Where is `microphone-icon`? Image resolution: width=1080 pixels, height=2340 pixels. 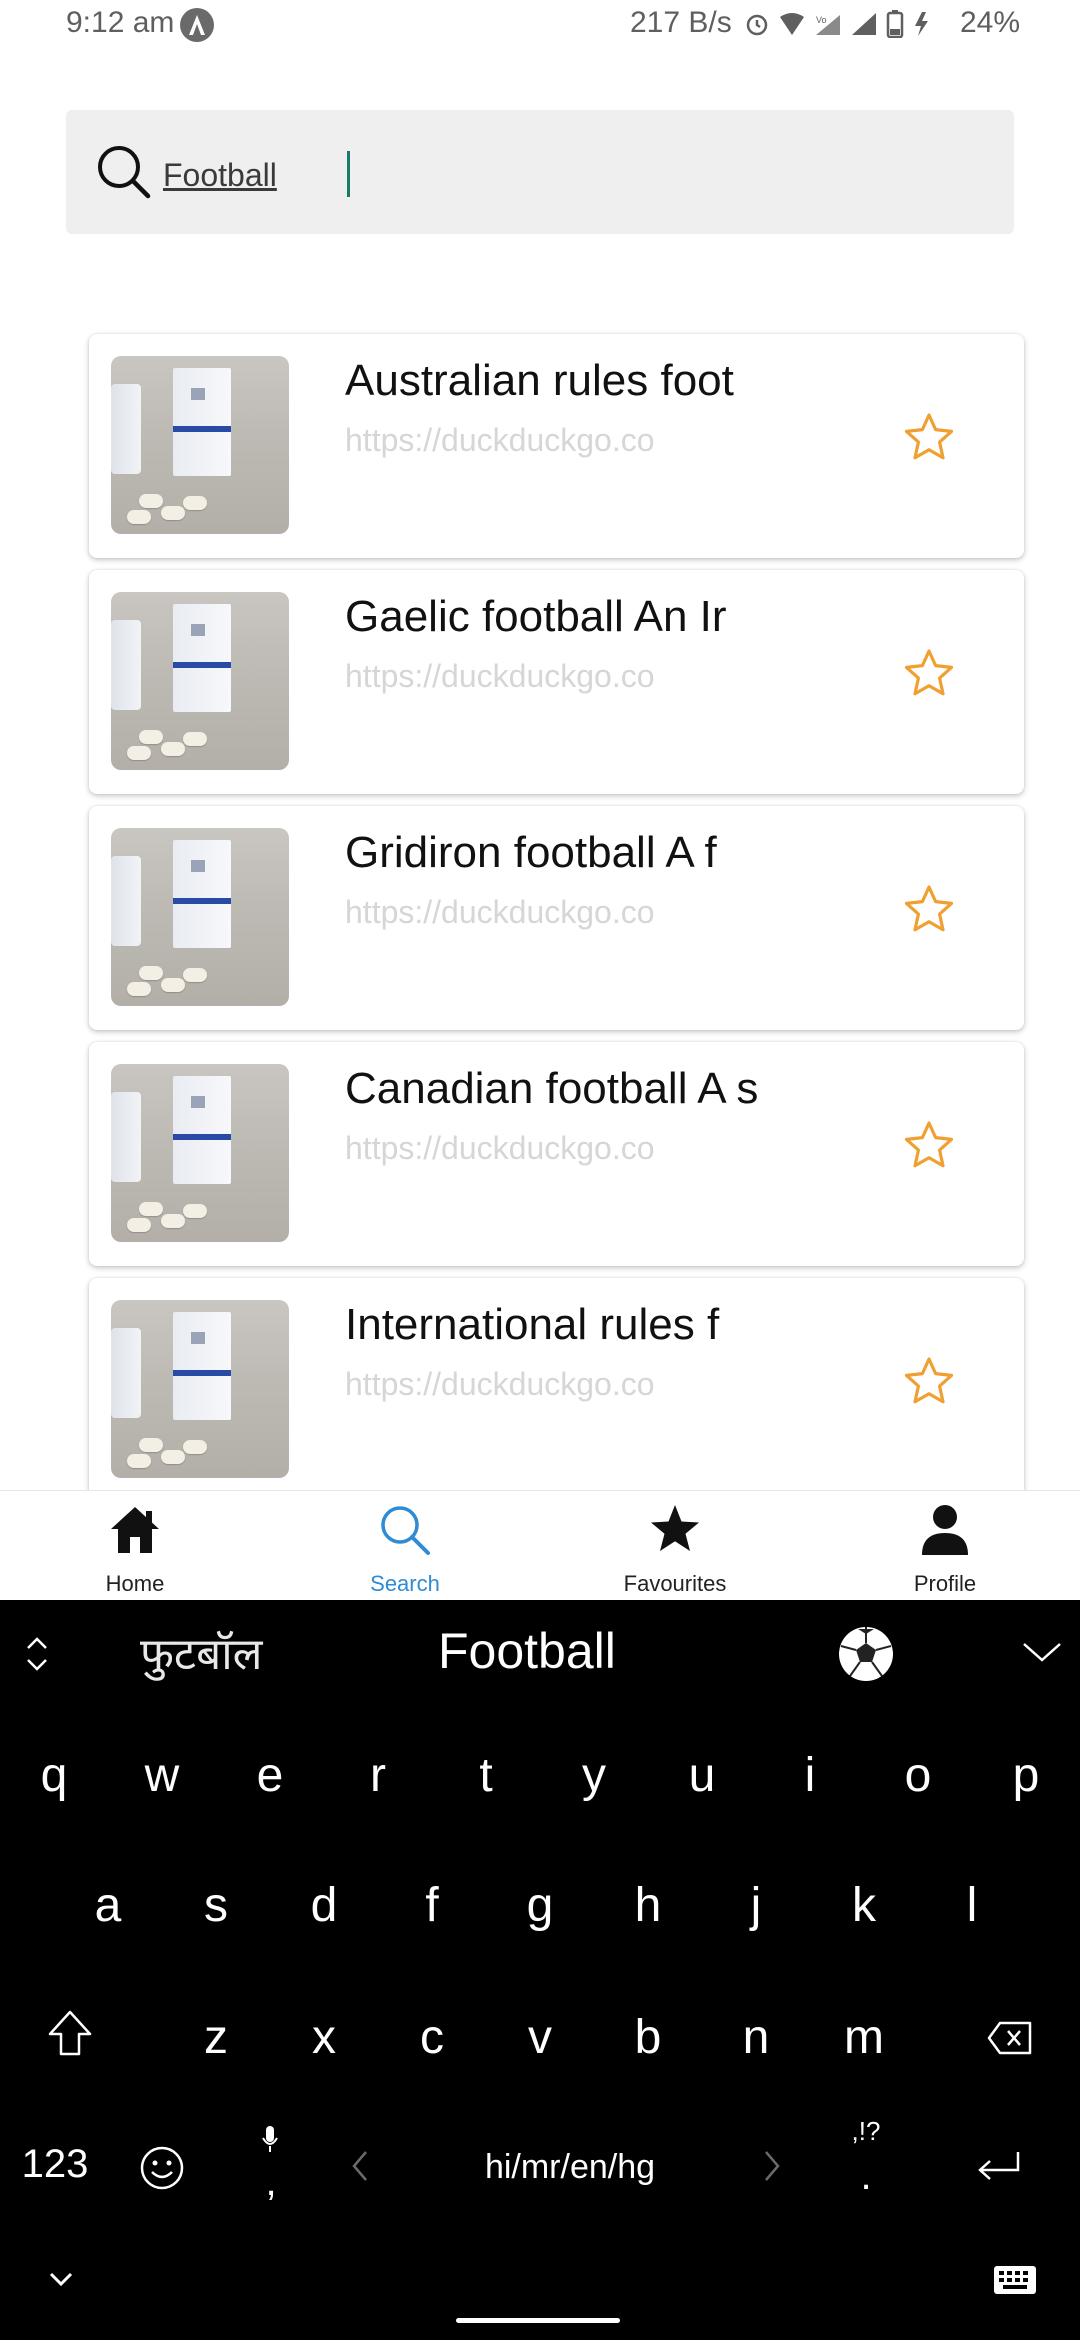 microphone-icon is located at coordinates (270, 2140).